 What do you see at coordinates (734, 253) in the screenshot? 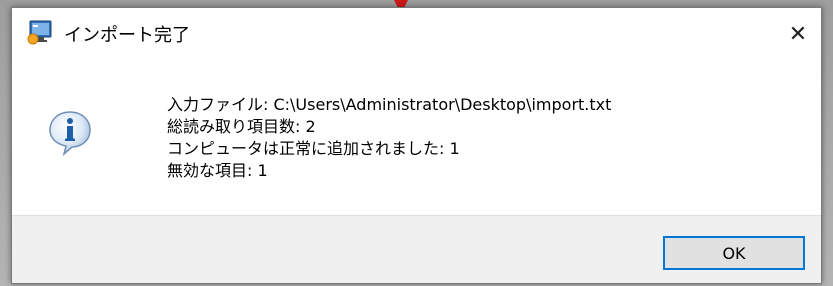
I see `ok-button: OK` at bounding box center [734, 253].